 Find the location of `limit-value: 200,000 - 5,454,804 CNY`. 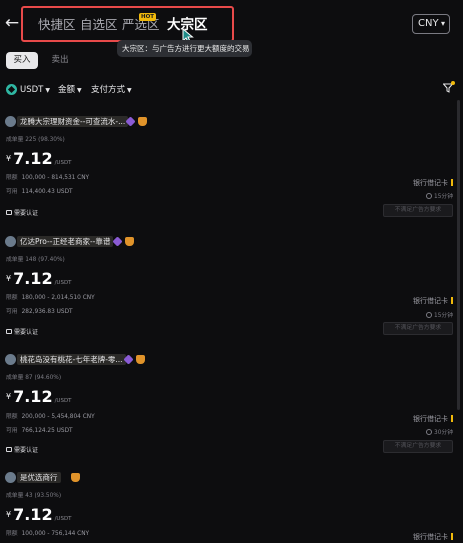

limit-value: 200,000 - 5,454,804 CNY is located at coordinates (58, 417).